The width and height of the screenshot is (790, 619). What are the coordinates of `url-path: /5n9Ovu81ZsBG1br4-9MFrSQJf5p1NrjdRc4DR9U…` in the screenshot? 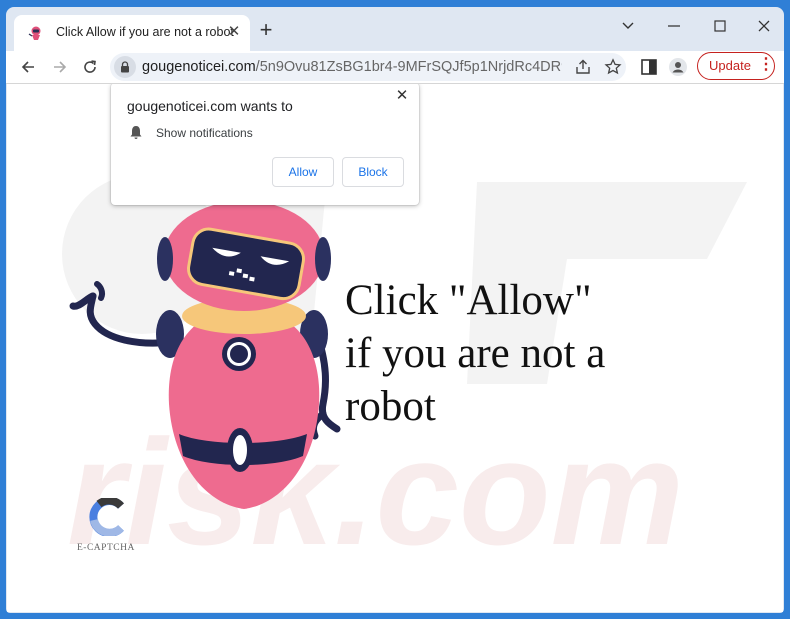 It's located at (408, 67).